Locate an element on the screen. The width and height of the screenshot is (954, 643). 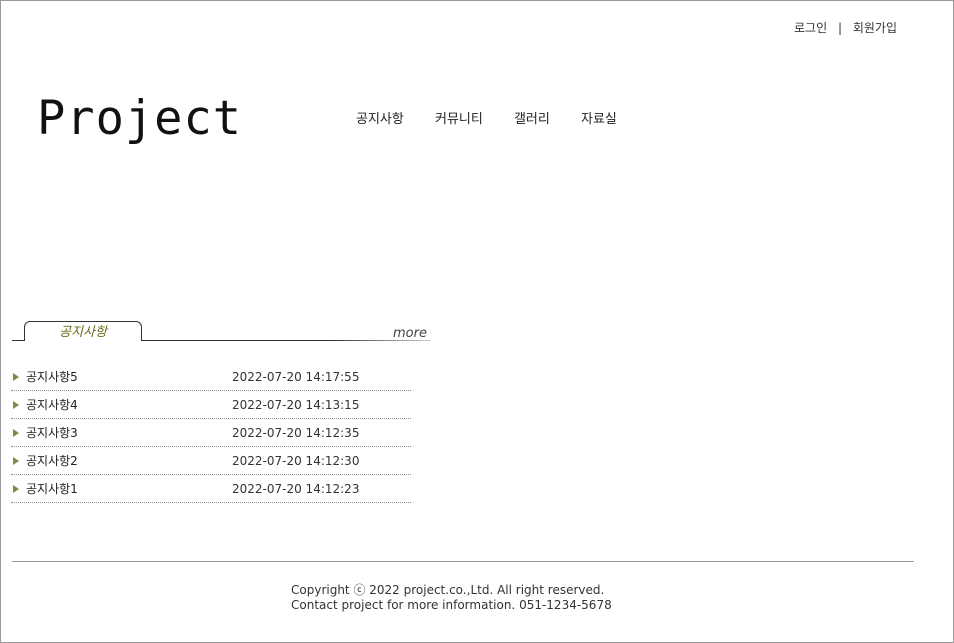
notice-title: 공지사항5 is located at coordinates (52, 377).